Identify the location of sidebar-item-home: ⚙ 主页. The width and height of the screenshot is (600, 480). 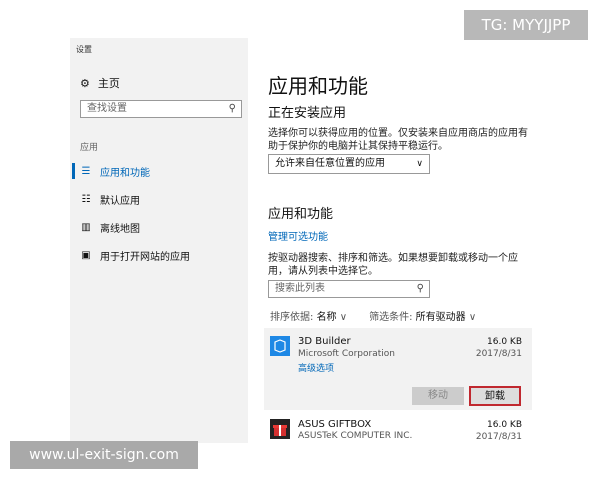
(100, 83).